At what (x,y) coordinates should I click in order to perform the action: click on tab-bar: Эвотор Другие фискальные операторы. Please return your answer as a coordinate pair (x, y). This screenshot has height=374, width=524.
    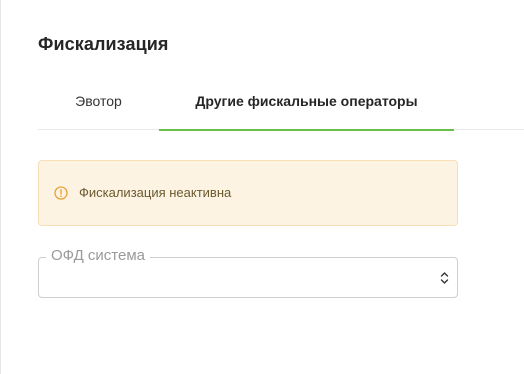
    Looking at the image, I should click on (281, 104).